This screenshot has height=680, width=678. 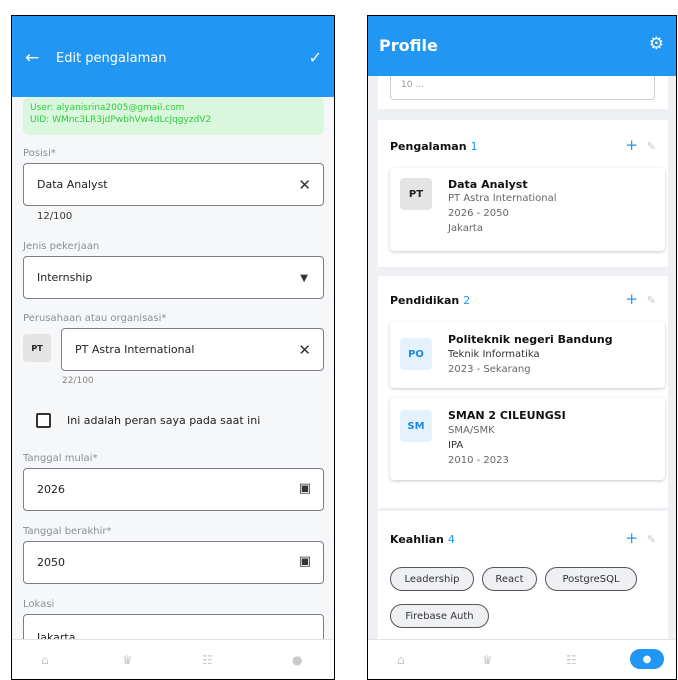 What do you see at coordinates (164, 420) in the screenshot?
I see `current-role-label: Ini adalah peran saya pada saat ini` at bounding box center [164, 420].